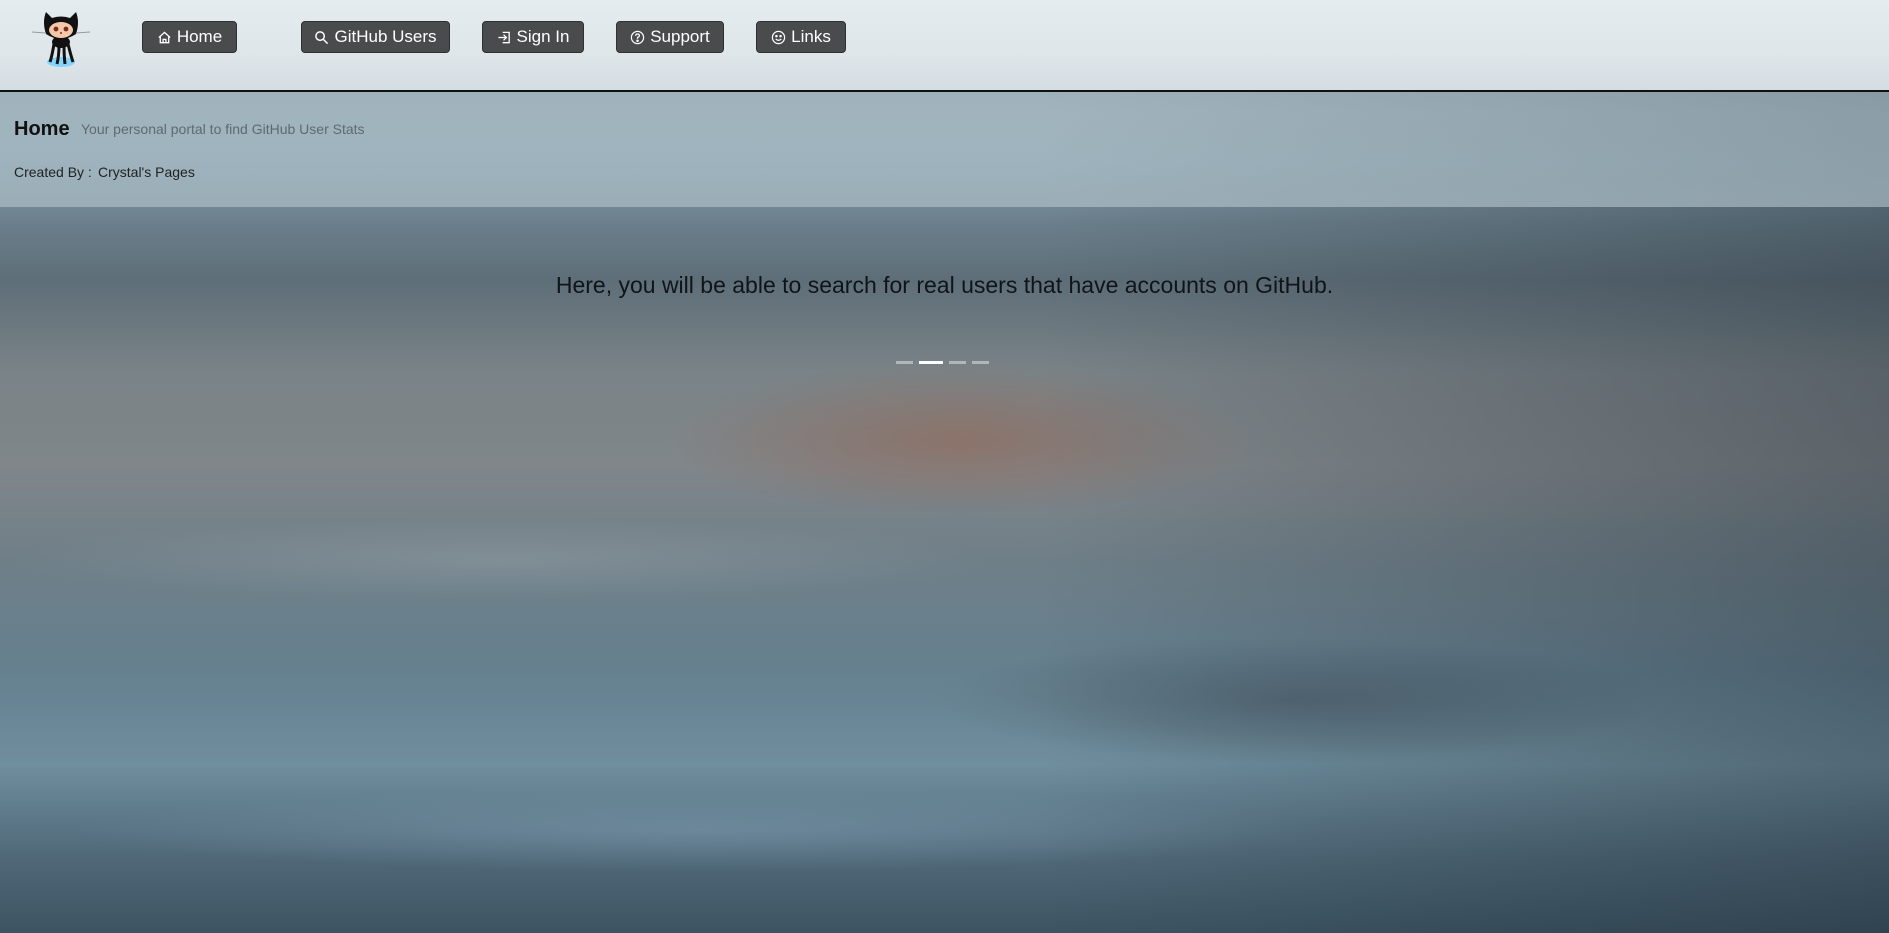  Describe the element at coordinates (778, 37) in the screenshot. I see `smiley-icon` at that location.